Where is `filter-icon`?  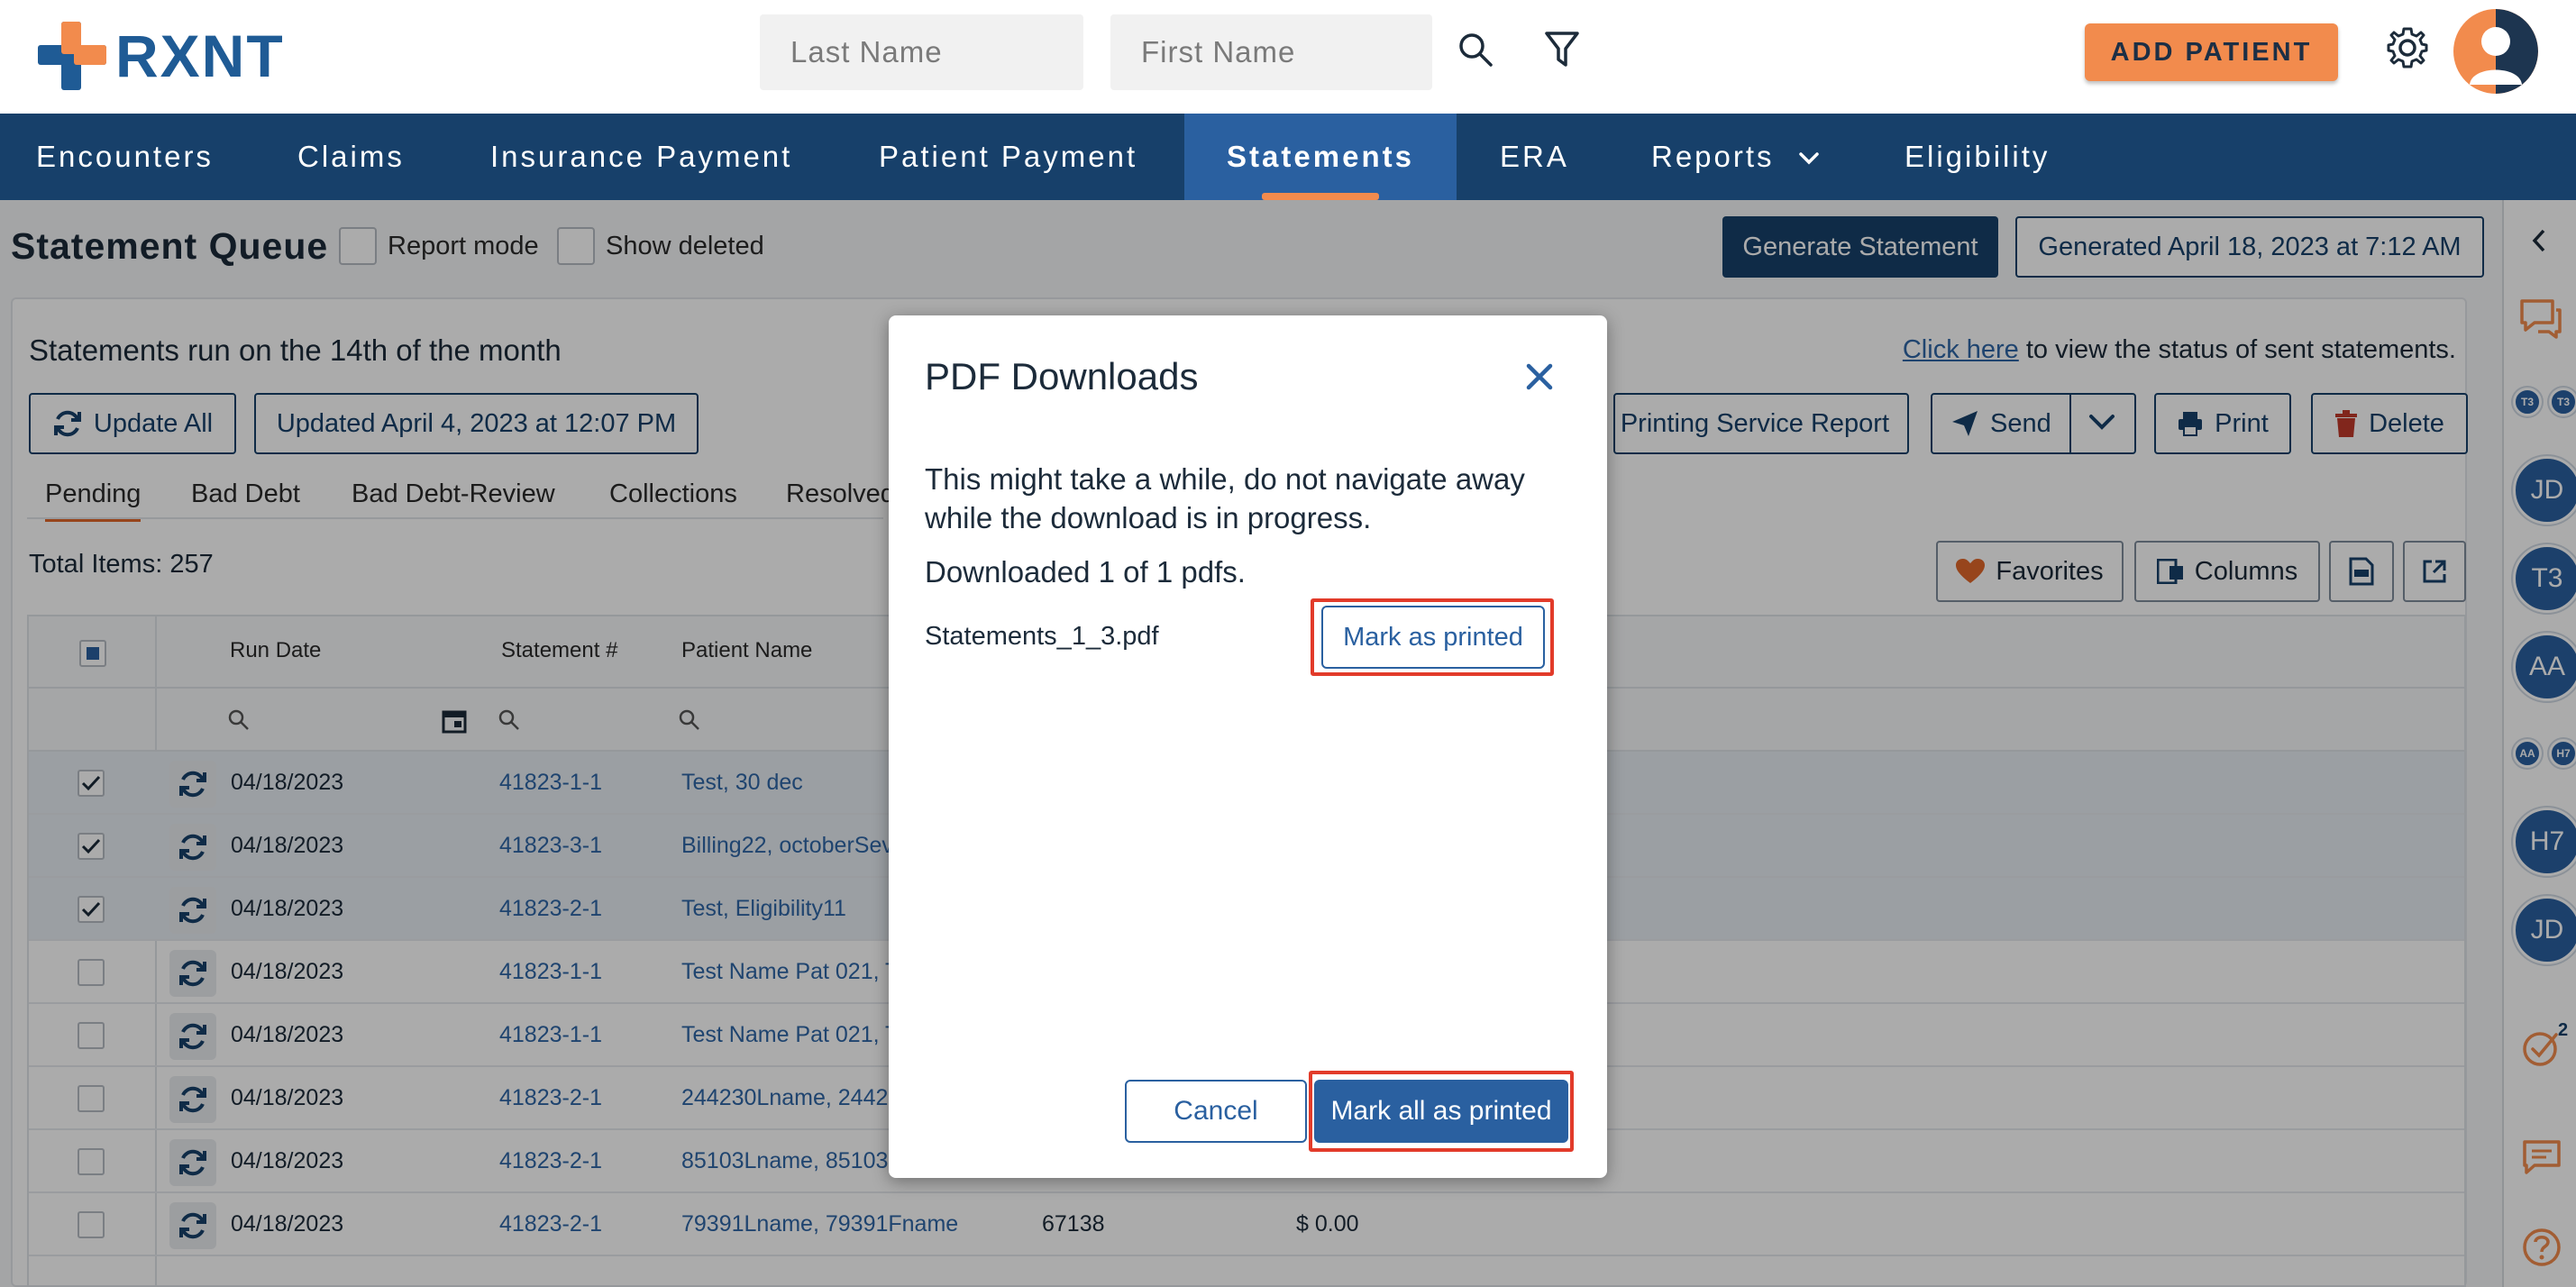
filter-icon is located at coordinates (1562, 49).